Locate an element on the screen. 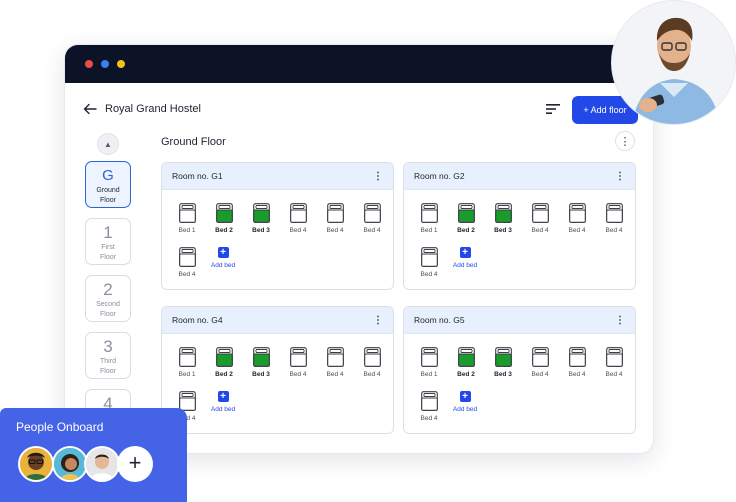 Image resolution: width=736 pixels, height=502 pixels. close-window-dot is located at coordinates (89, 64).